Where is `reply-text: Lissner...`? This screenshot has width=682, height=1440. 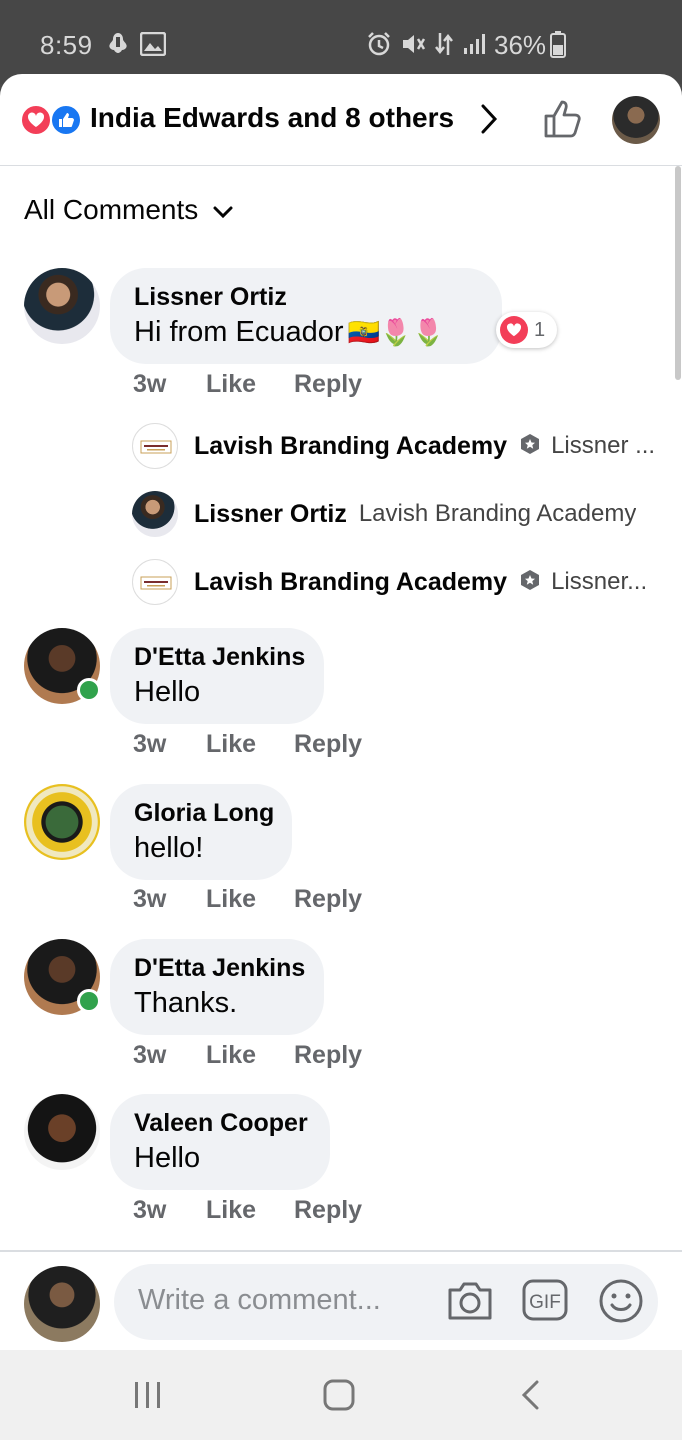
reply-text: Lissner... is located at coordinates (599, 581).